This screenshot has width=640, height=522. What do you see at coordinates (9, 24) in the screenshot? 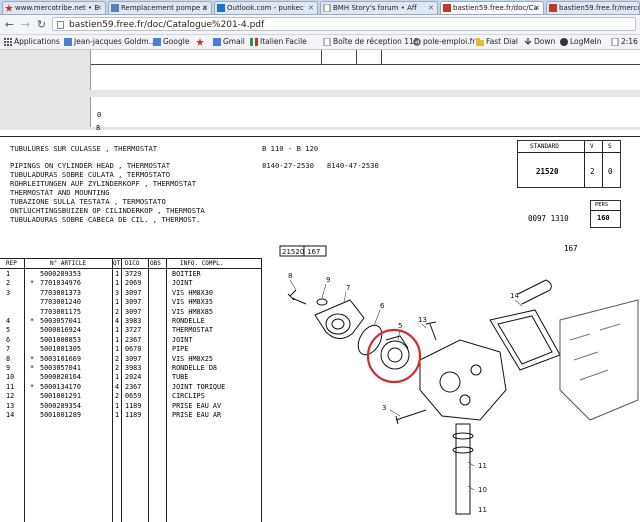
I see `back-icon: ←` at bounding box center [9, 24].